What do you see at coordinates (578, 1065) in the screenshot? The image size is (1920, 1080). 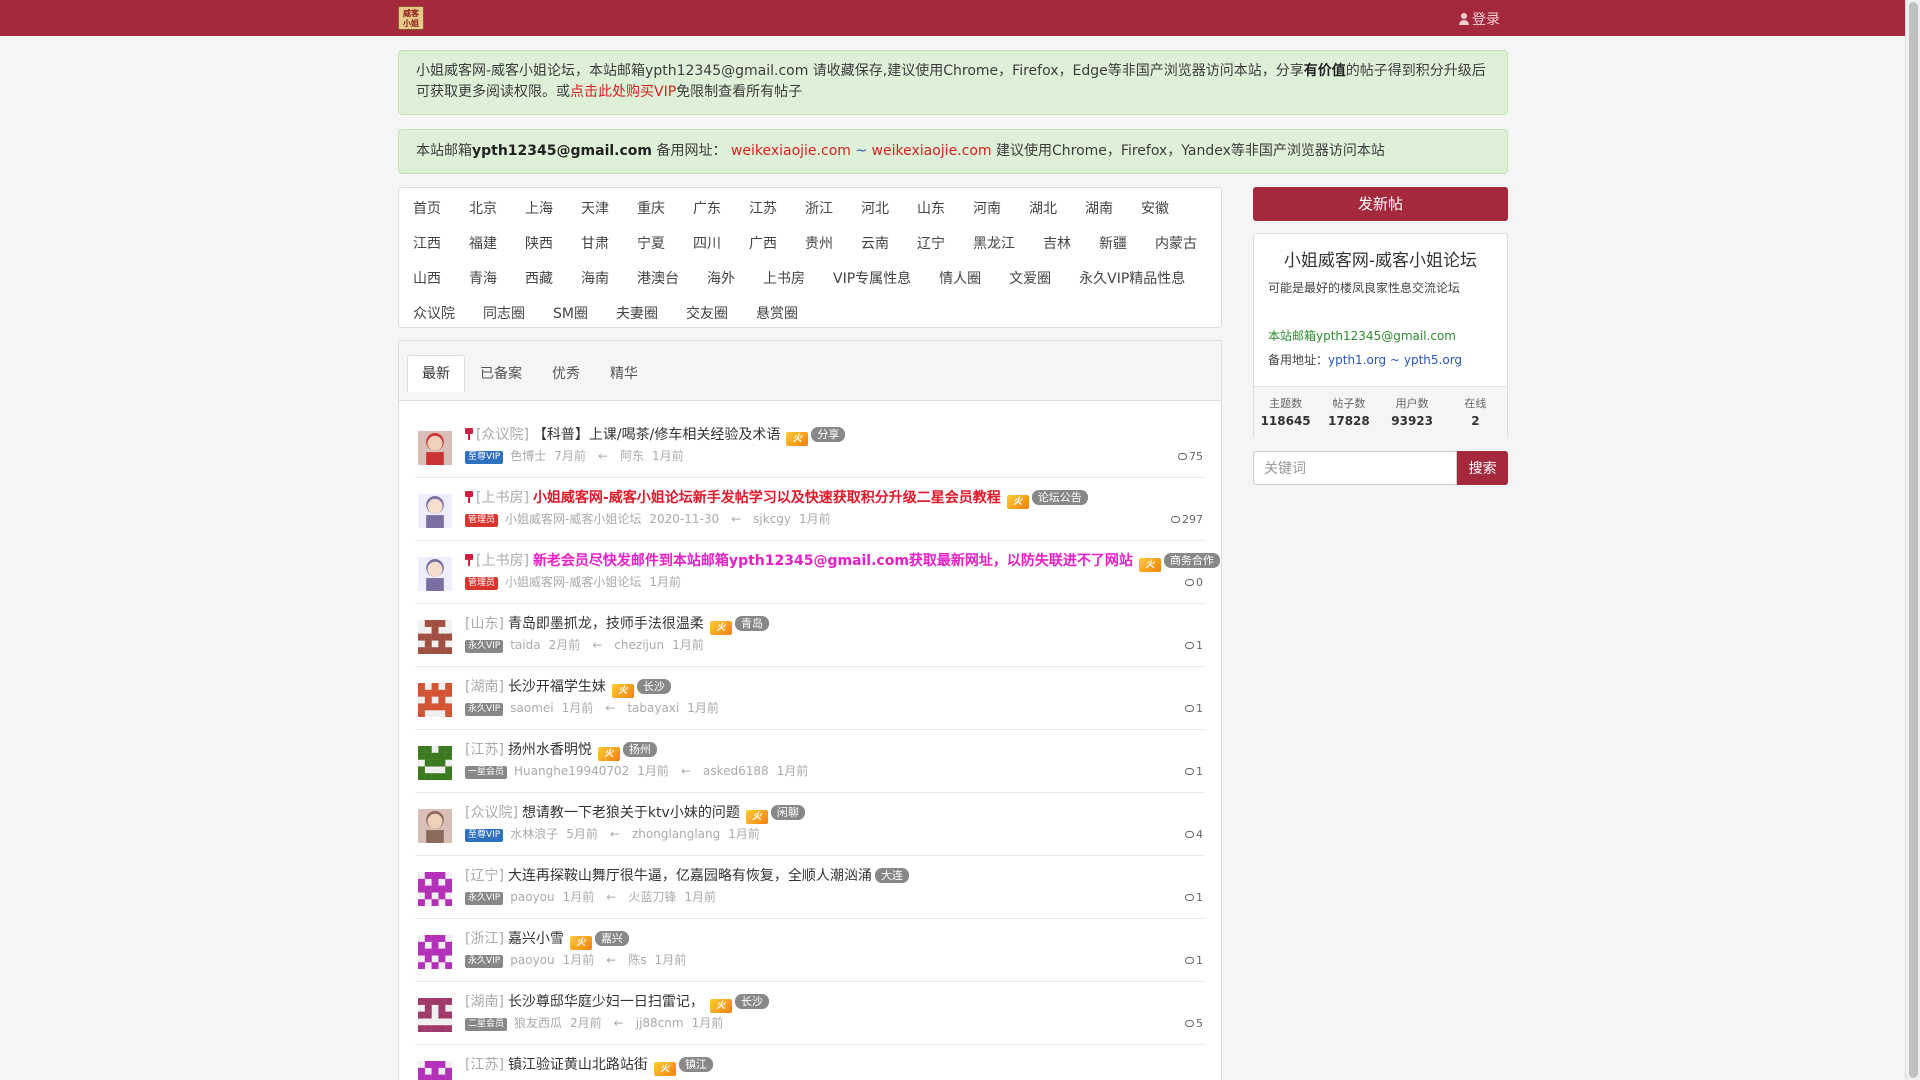 I see `thread-title-link: 镇江验证黄山北路站街` at bounding box center [578, 1065].